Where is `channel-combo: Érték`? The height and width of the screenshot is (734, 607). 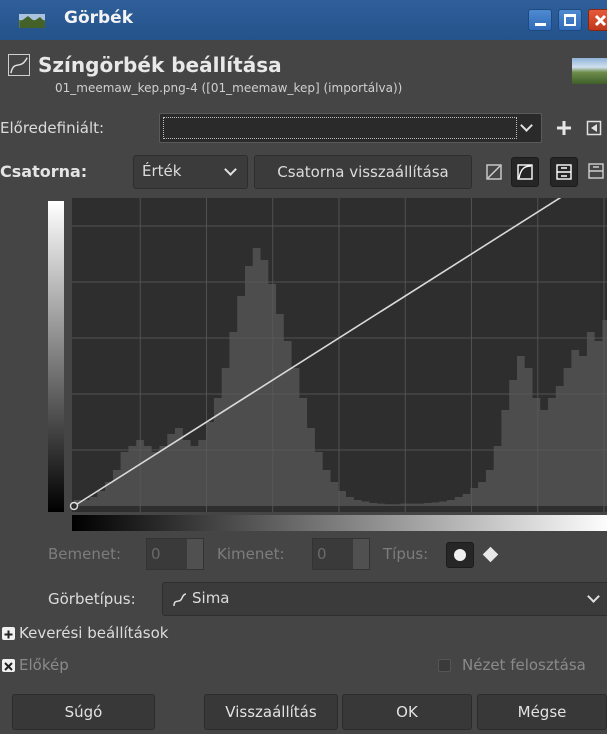
channel-combo: Érték is located at coordinates (190, 172).